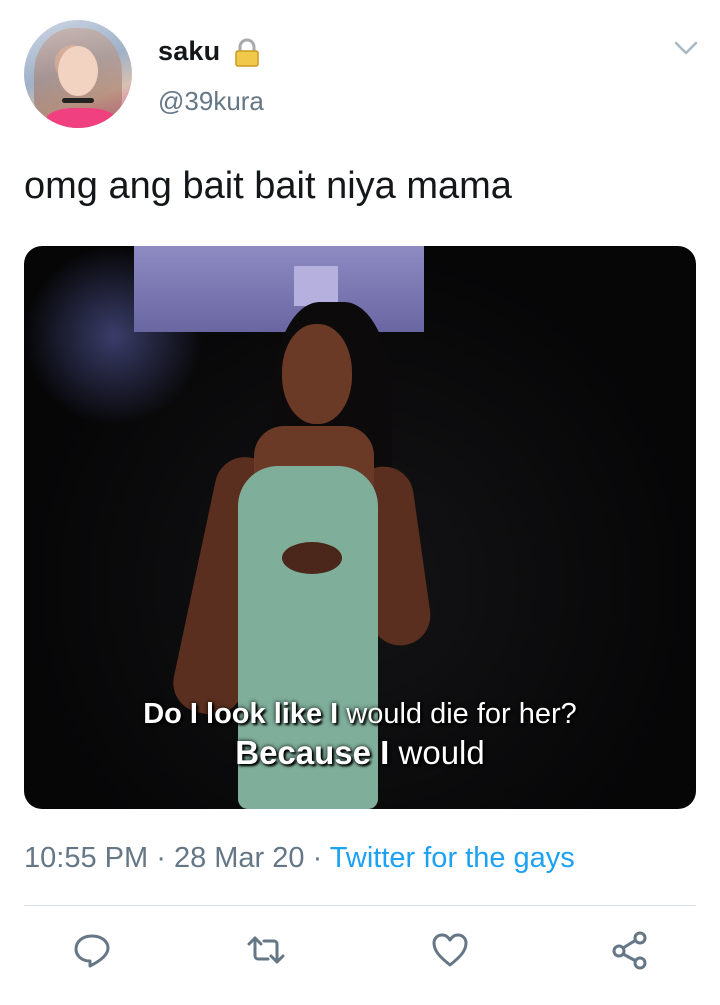 This screenshot has height=1005, width=720. Describe the element at coordinates (241, 714) in the screenshot. I see `caption-line-1-bold: Do I look like I` at that location.